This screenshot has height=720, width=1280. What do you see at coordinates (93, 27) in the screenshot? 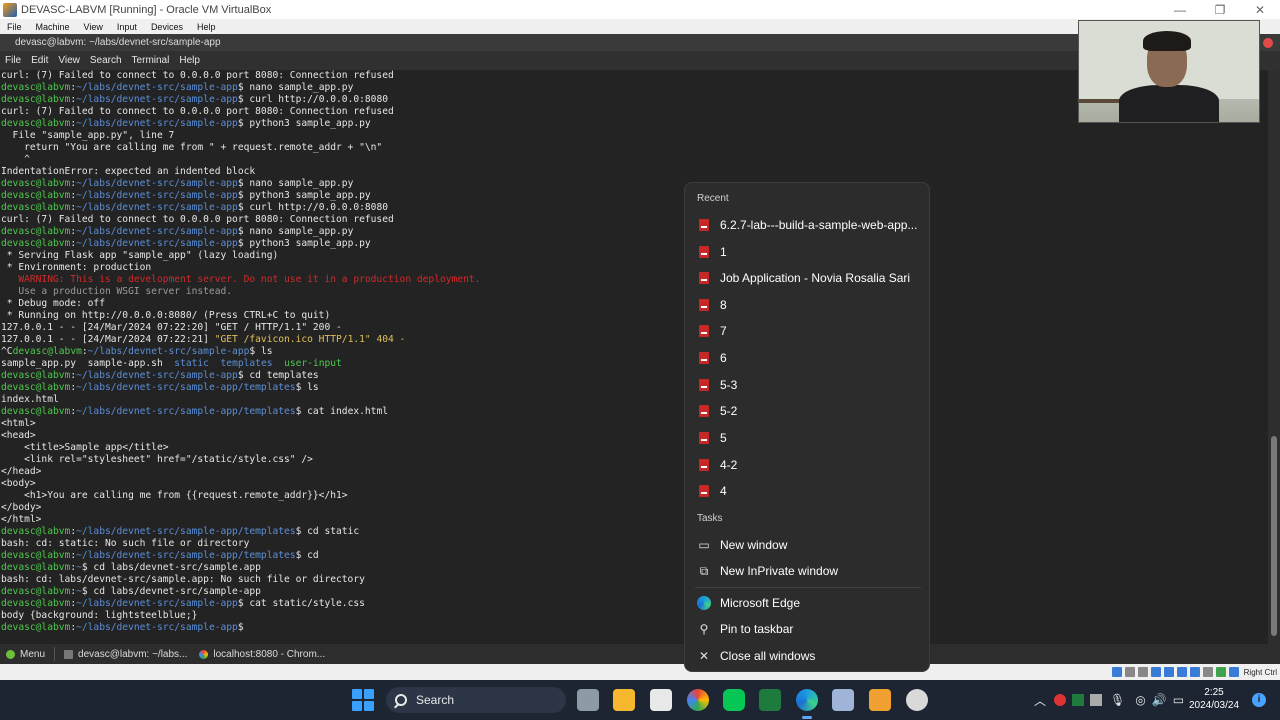
I see `vb-menu-view: View` at bounding box center [93, 27].